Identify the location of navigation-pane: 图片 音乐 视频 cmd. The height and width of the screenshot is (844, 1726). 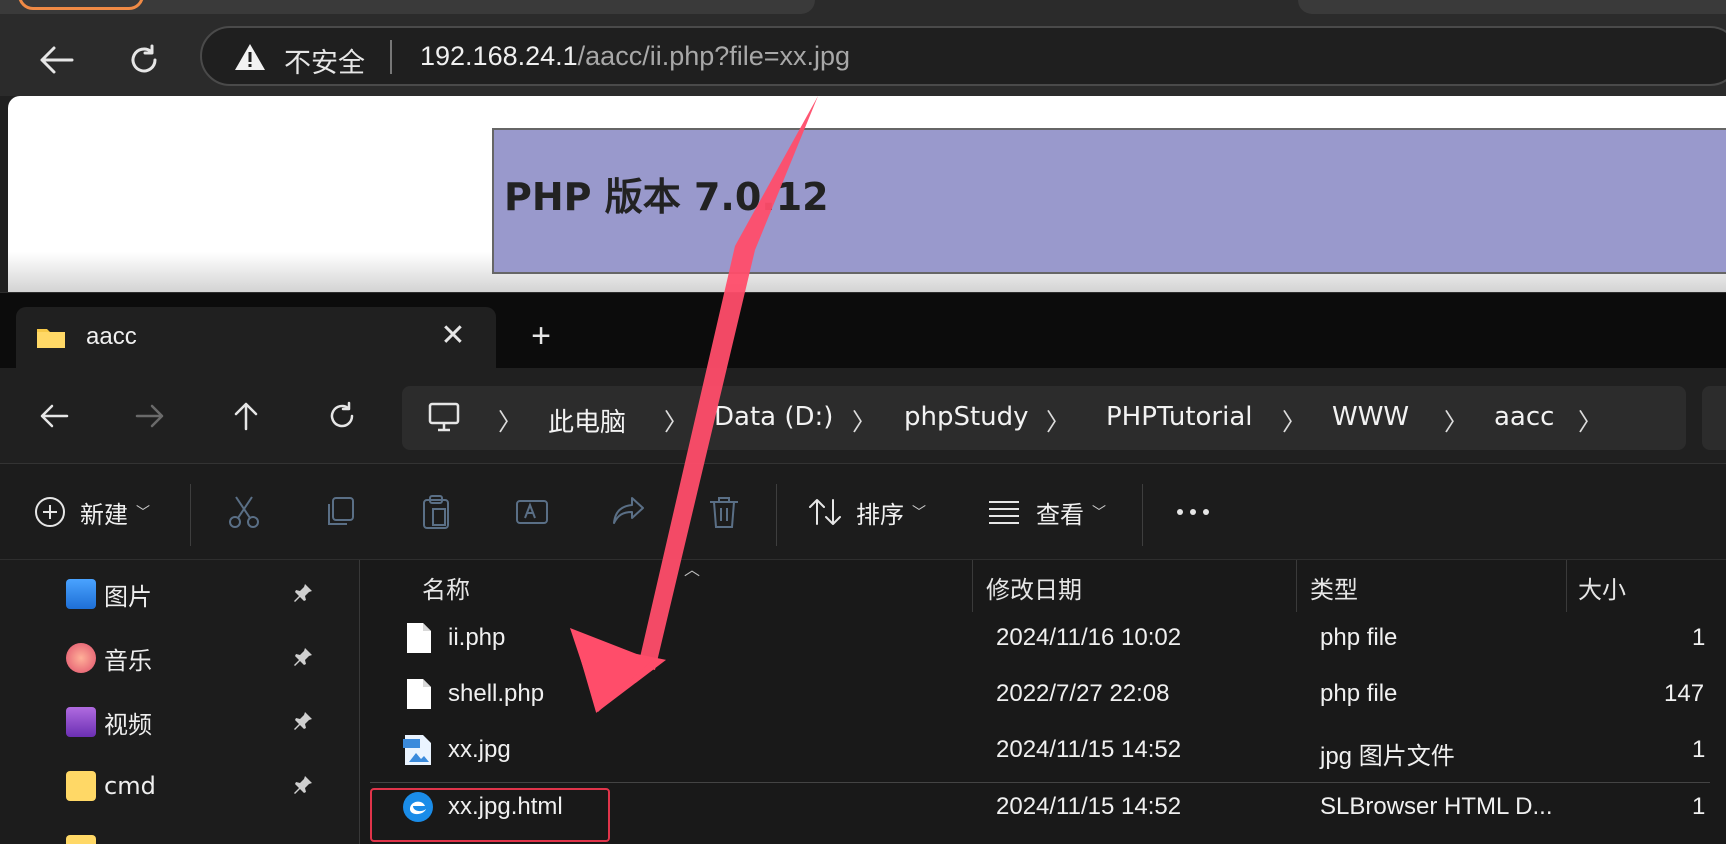
(180, 702).